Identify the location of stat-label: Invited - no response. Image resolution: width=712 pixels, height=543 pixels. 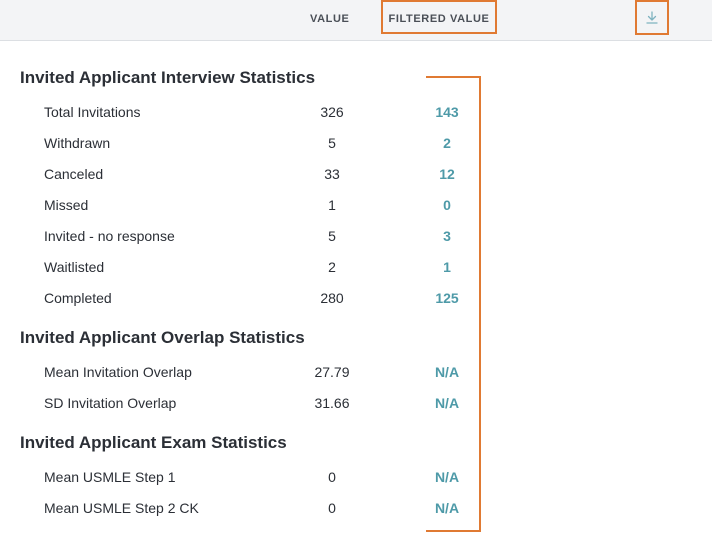
(109, 236).